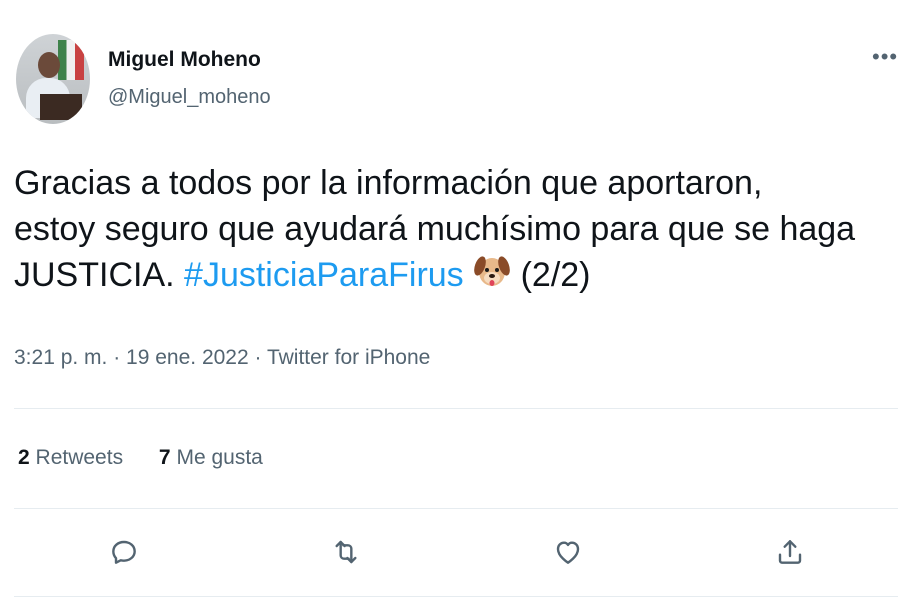 The width and height of the screenshot is (900, 600). I want to click on reply-icon, so click(124, 552).